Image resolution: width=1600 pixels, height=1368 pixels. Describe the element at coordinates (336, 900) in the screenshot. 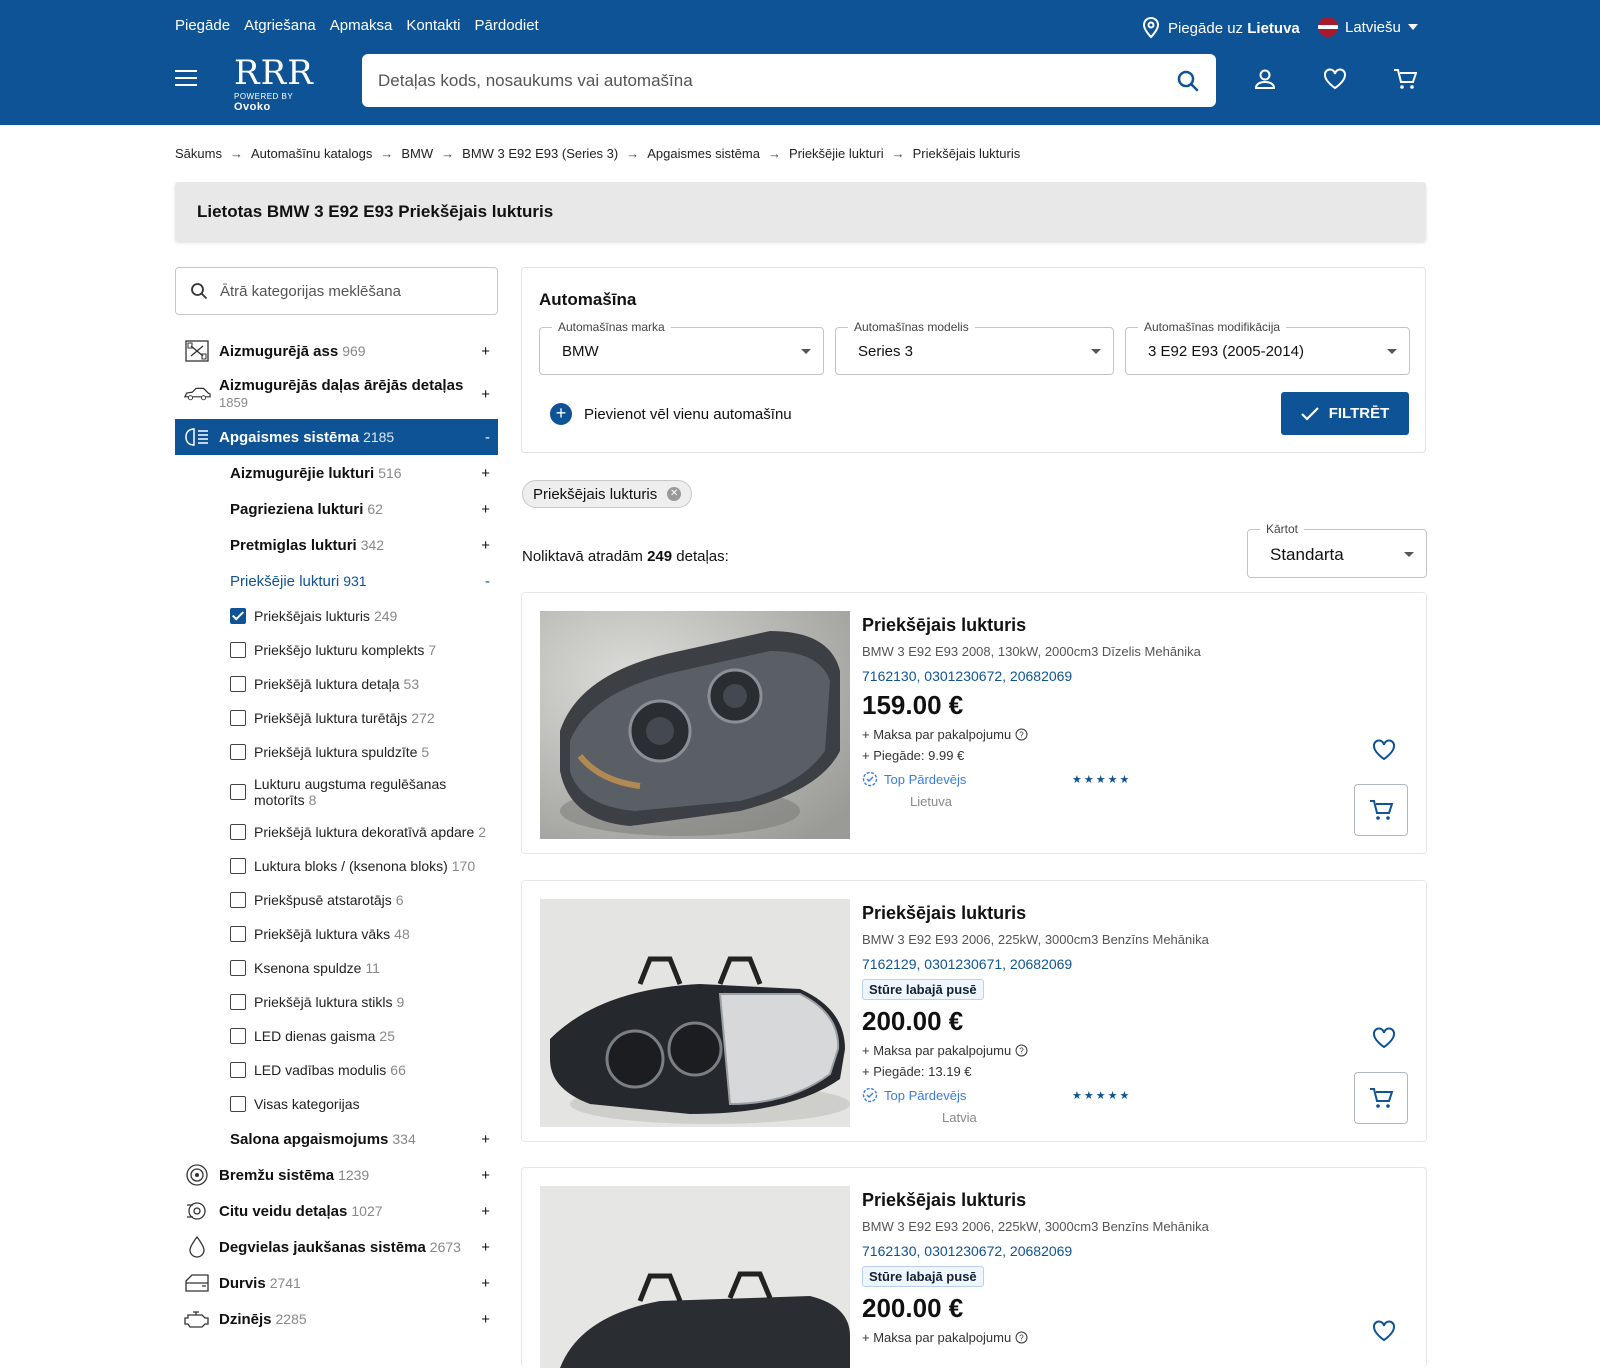

I see `filter-option: Priekšpusē atstarotājs 6` at that location.